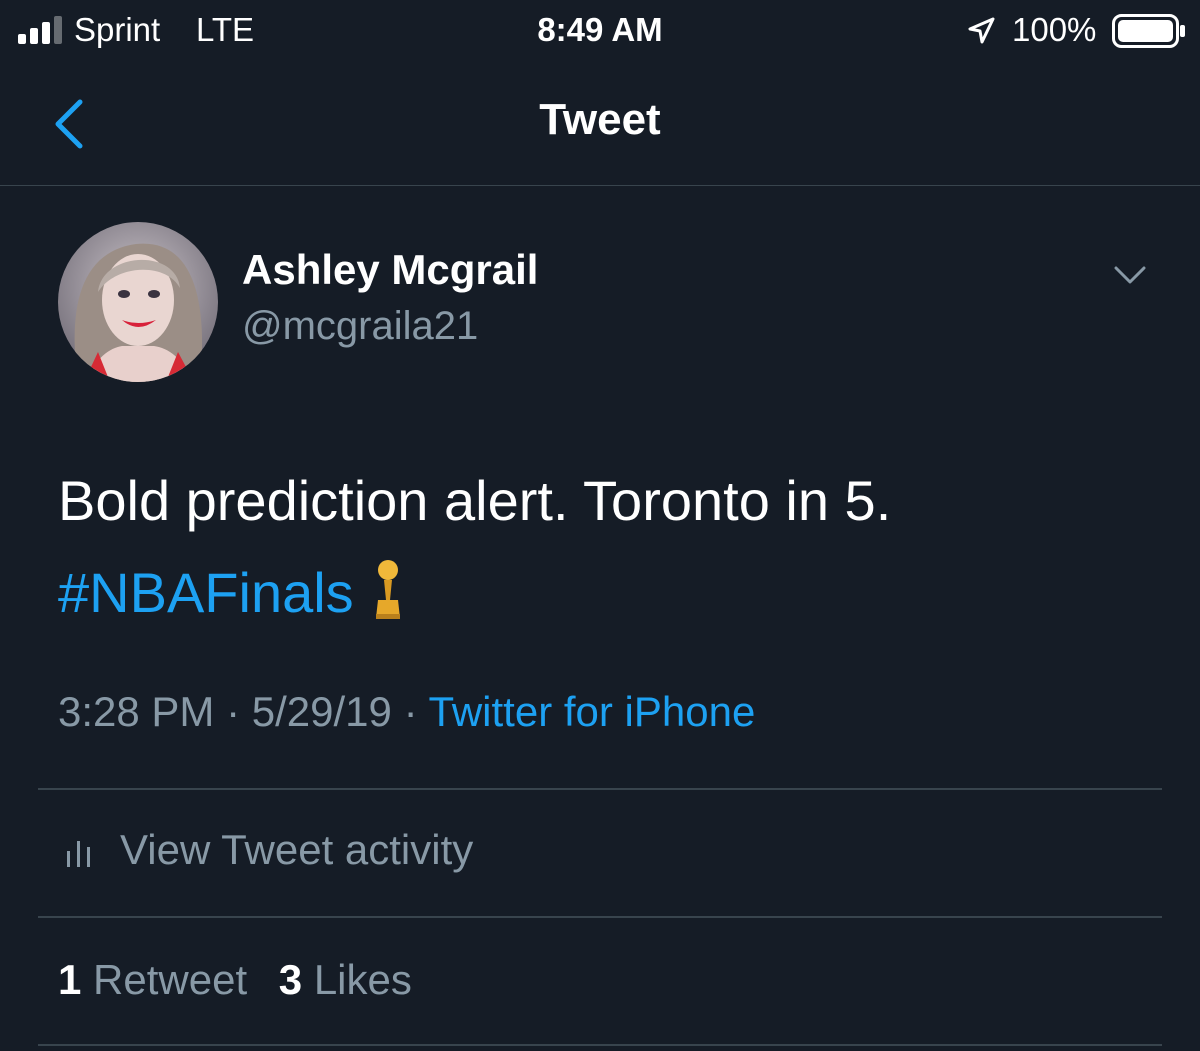  I want to click on page-title: Tweet, so click(600, 119).